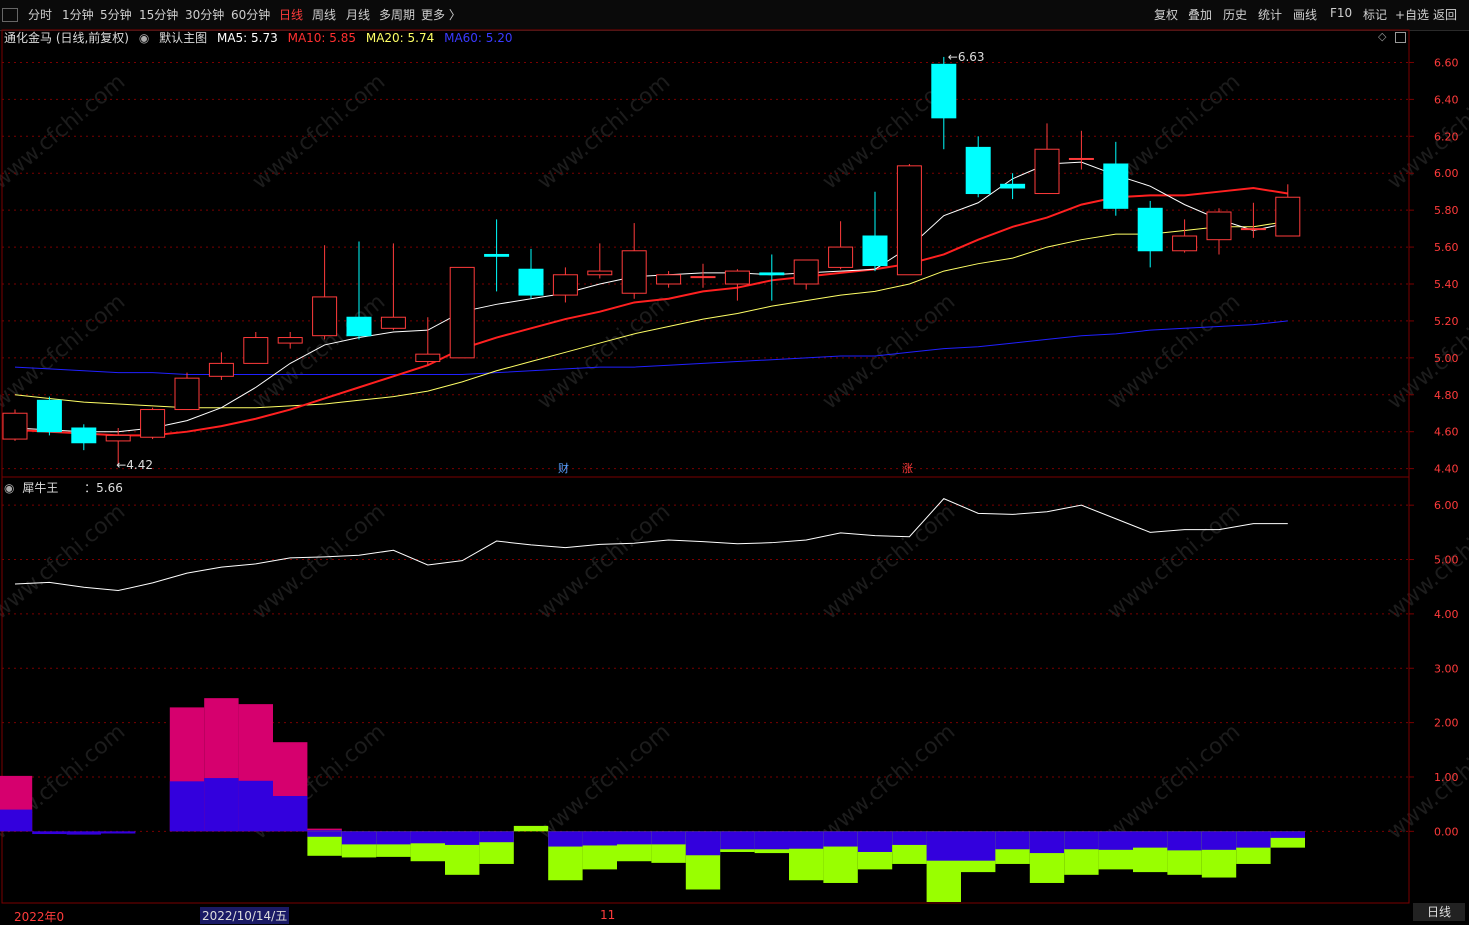 The width and height of the screenshot is (1469, 925). Describe the element at coordinates (1446, 831) in the screenshot. I see `ind-axis-label-6: 0.00` at that location.